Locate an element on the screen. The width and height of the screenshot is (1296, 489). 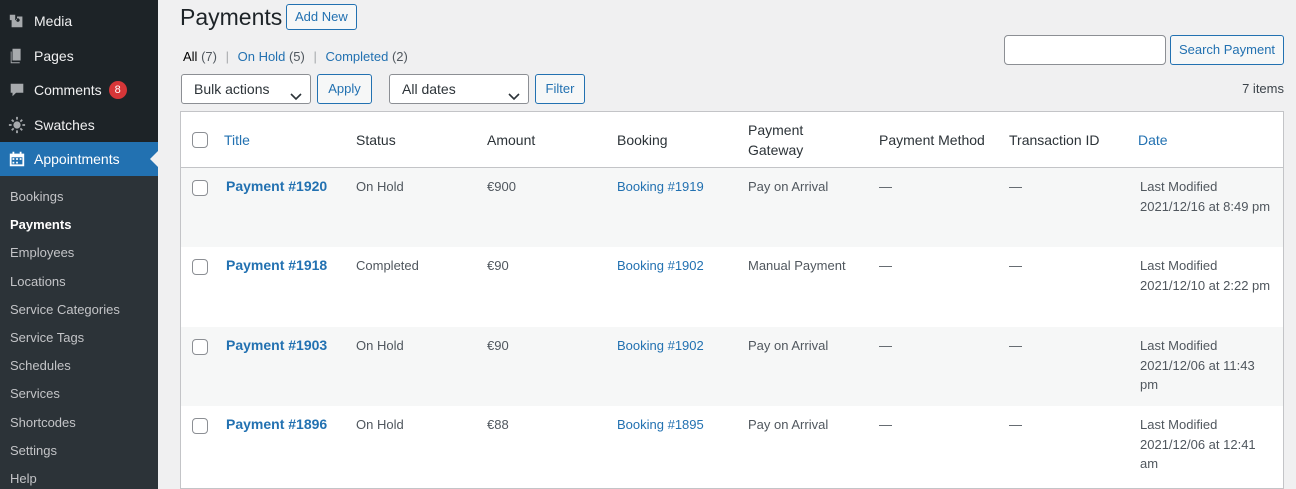
dates-value: All dates is located at coordinates (429, 89).